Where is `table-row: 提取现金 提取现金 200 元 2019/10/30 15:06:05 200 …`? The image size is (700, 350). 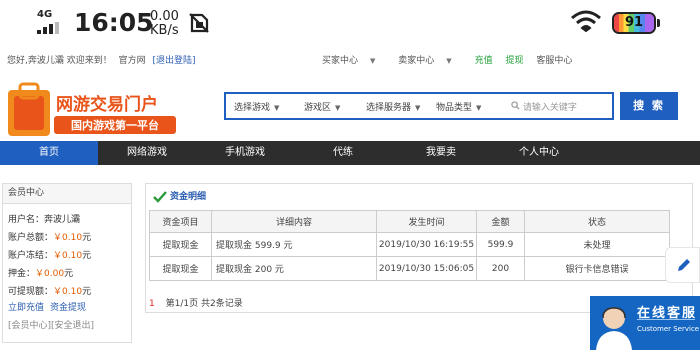 table-row: 提取现金 提取现金 200 元 2019/10/30 15:06:05 200 … is located at coordinates (409, 268).